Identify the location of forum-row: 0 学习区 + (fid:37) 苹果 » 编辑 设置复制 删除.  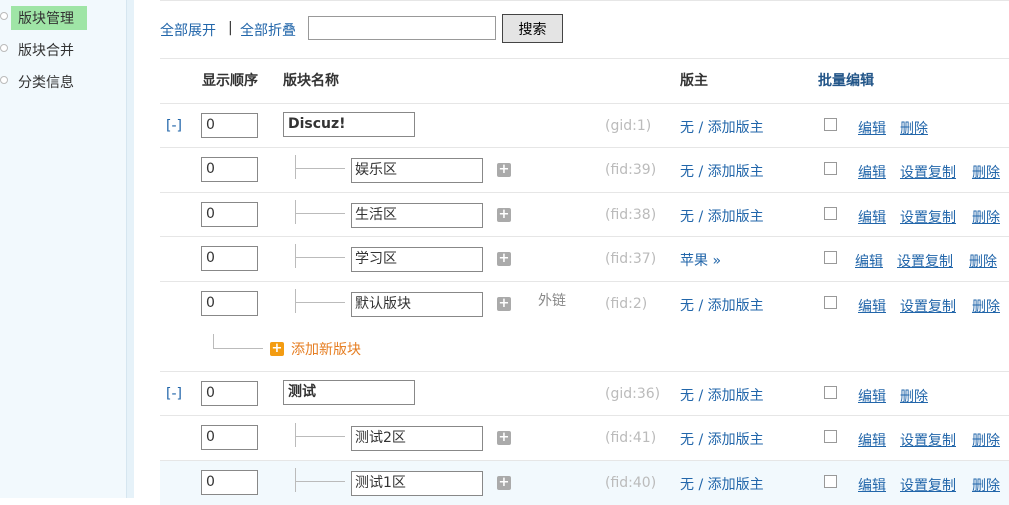
(584, 258).